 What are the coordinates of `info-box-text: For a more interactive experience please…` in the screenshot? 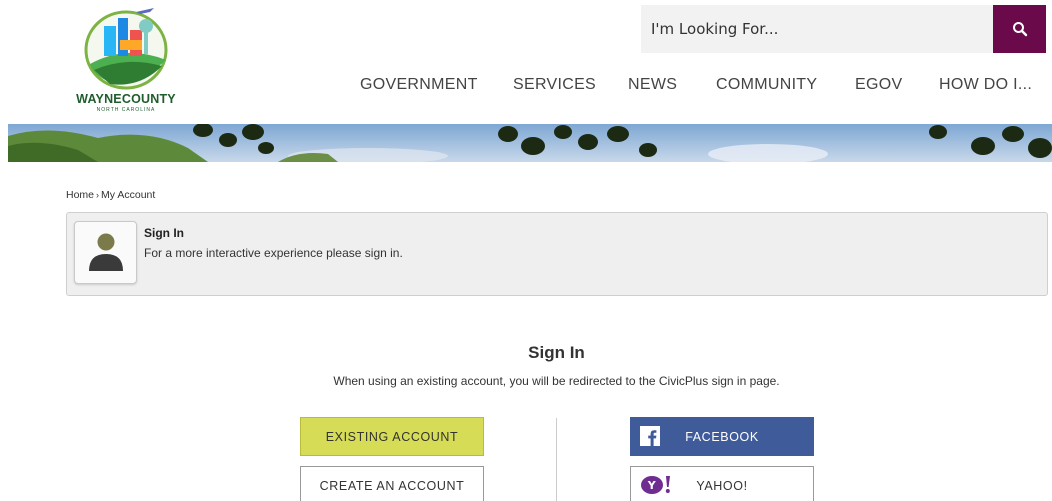 It's located at (273, 253).